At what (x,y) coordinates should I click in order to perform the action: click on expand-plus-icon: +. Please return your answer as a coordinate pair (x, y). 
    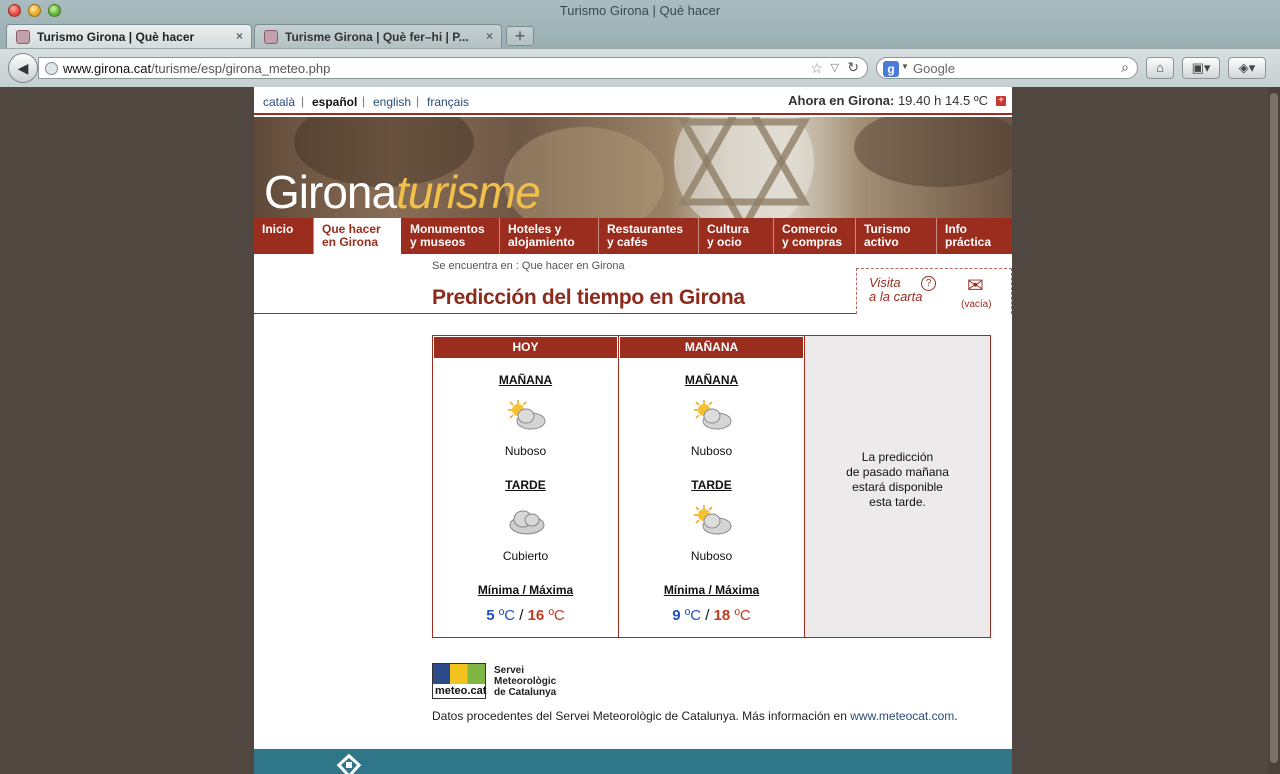
    Looking at the image, I should click on (1001, 101).